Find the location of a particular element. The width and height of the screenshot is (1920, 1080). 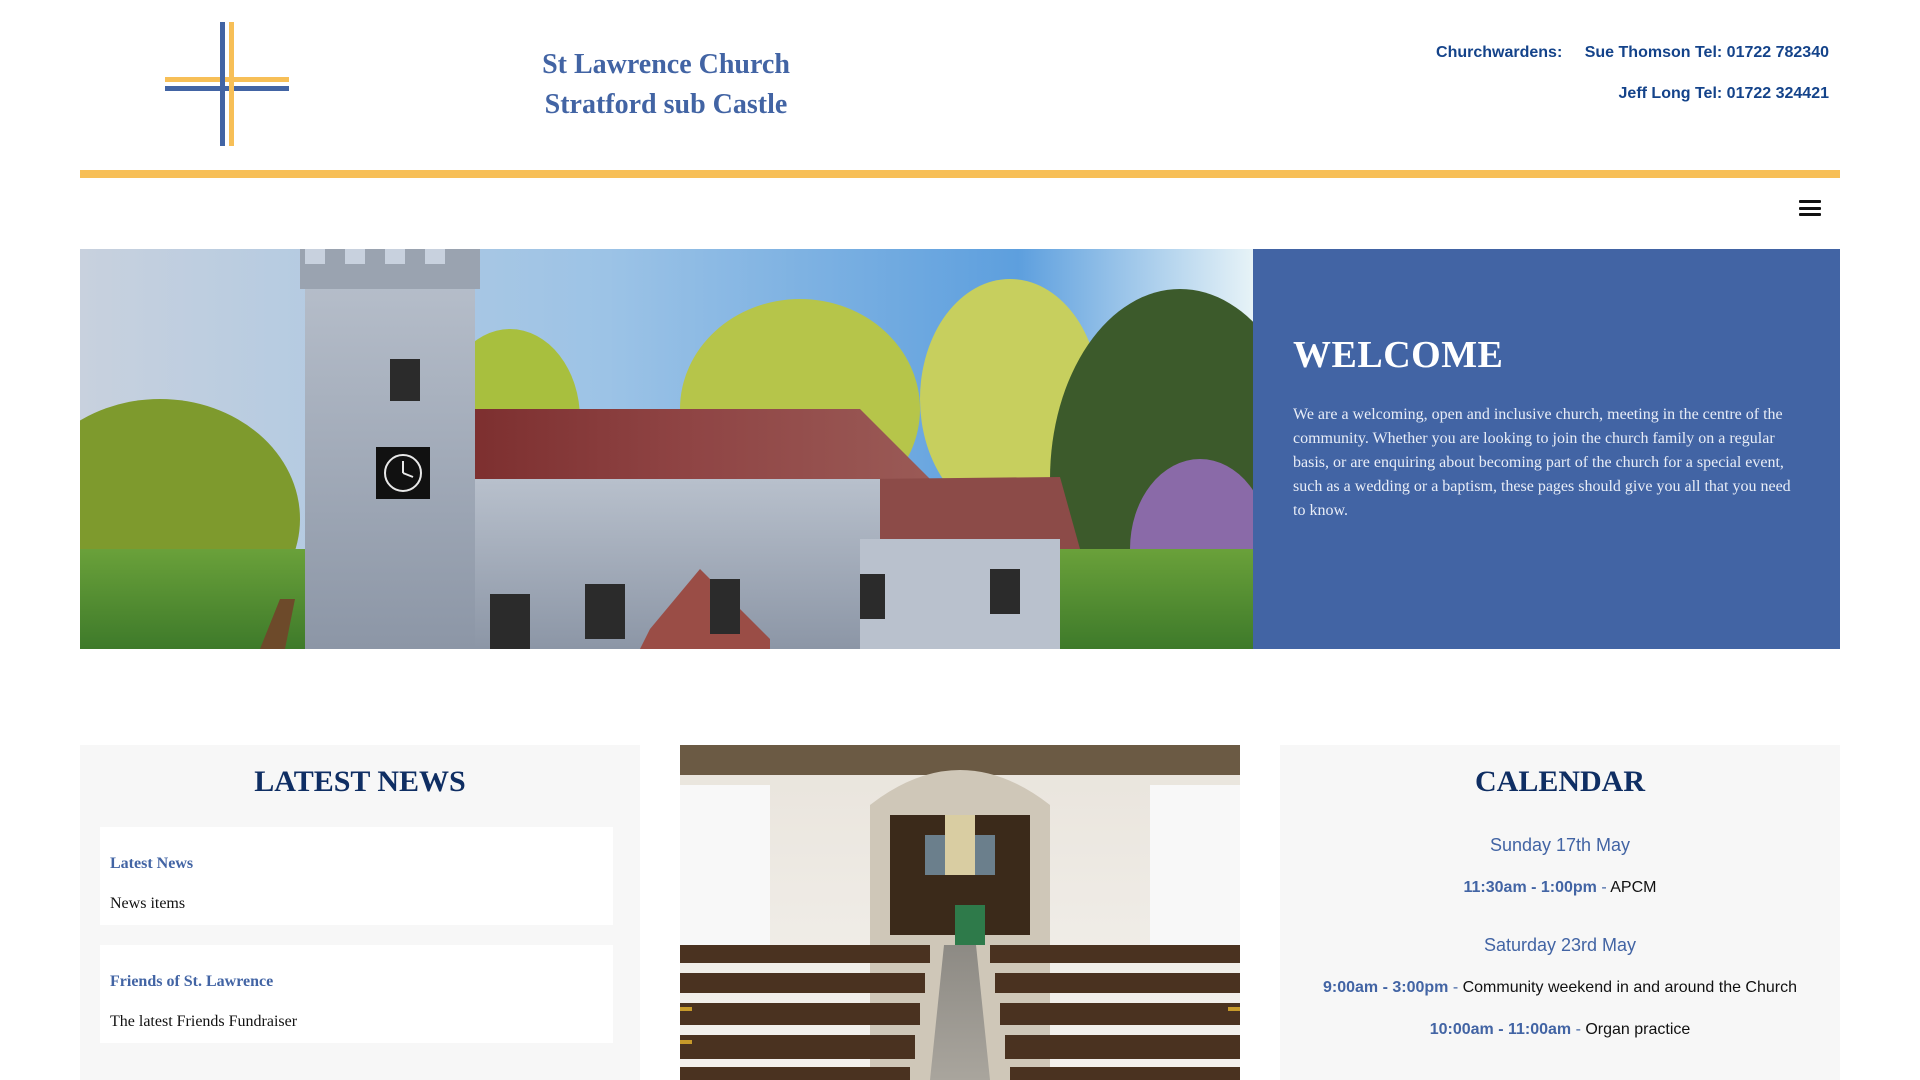

event-title: APCM is located at coordinates (1633, 887).